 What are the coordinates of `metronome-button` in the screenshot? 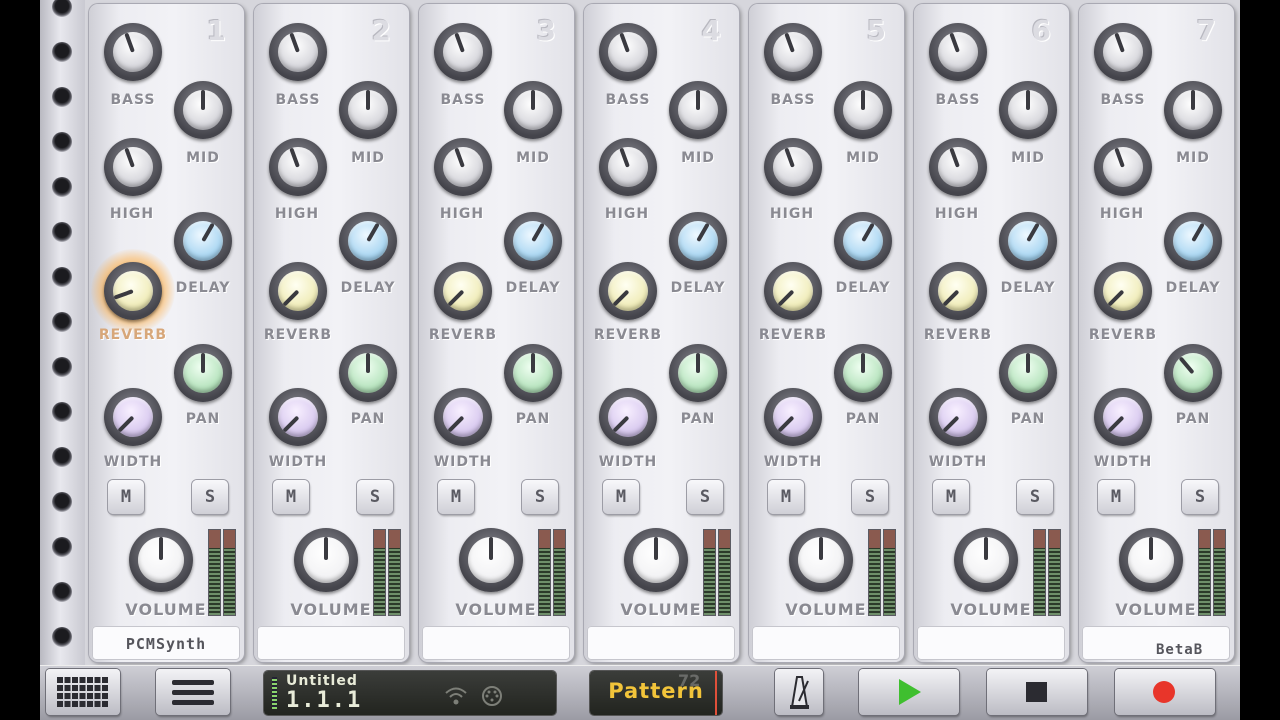 It's located at (799, 692).